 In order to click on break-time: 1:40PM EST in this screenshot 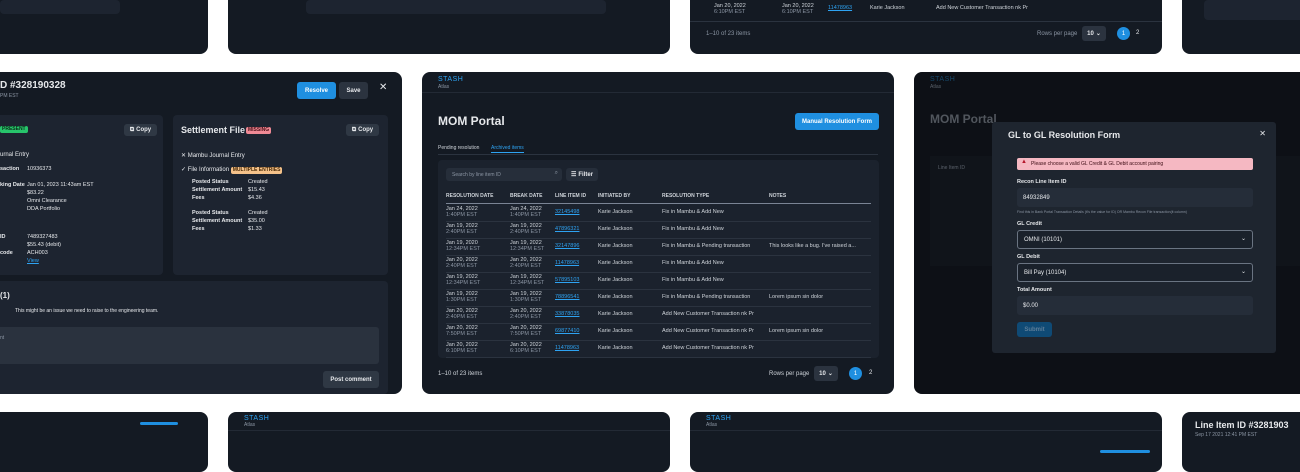, I will do `click(526, 215)`.